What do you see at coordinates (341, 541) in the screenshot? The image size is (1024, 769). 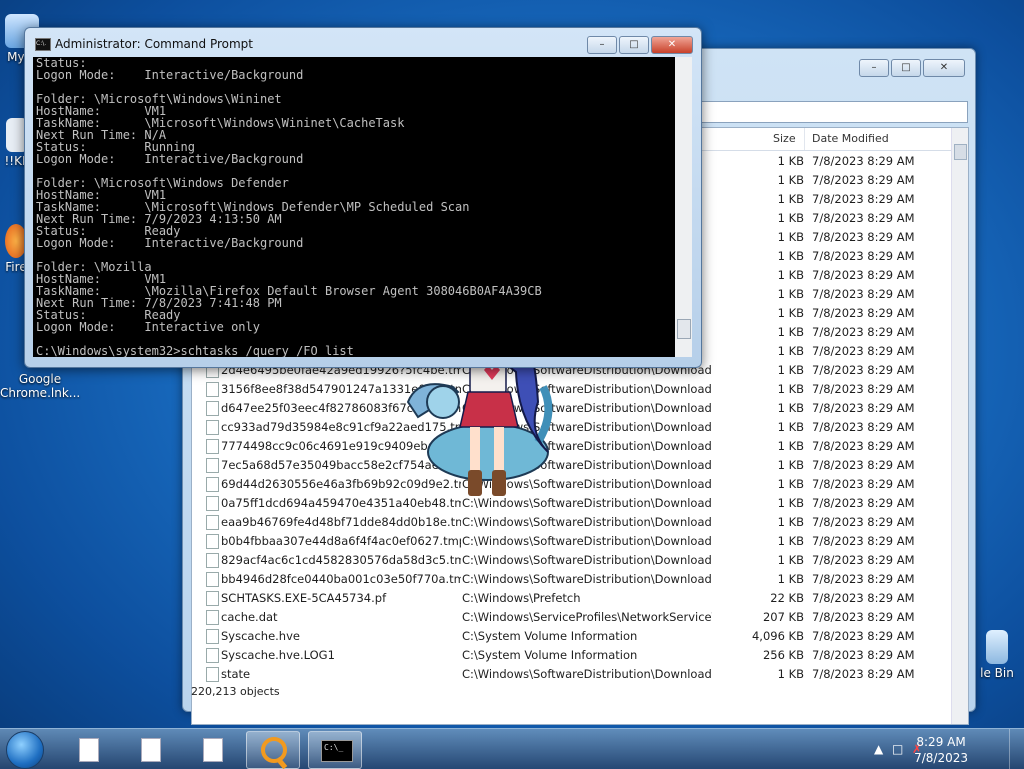 I see `file-name: b0b4fbbaa307e44d8a6f4f4ac0ef0627.tmp` at bounding box center [341, 541].